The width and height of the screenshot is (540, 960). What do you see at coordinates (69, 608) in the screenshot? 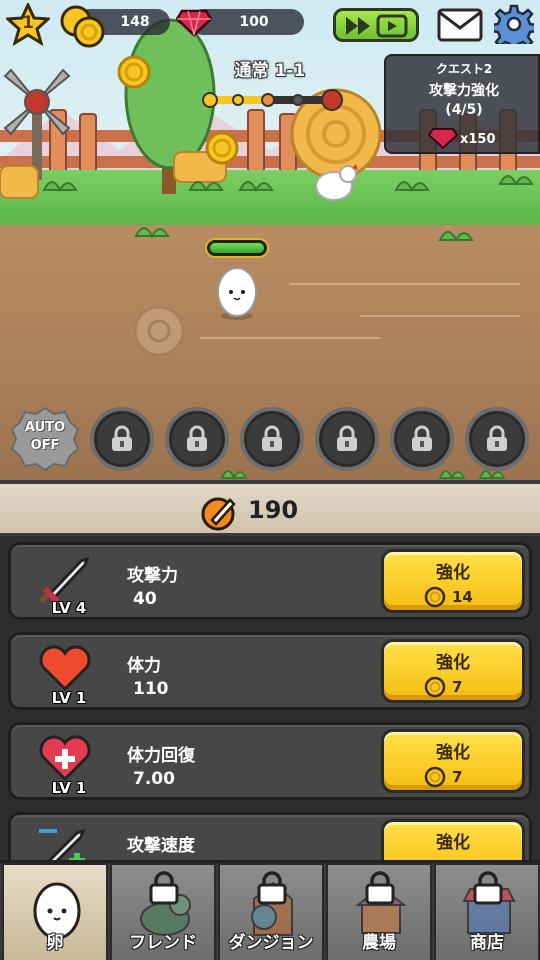
I see `upgrade-level: LV 4` at bounding box center [69, 608].